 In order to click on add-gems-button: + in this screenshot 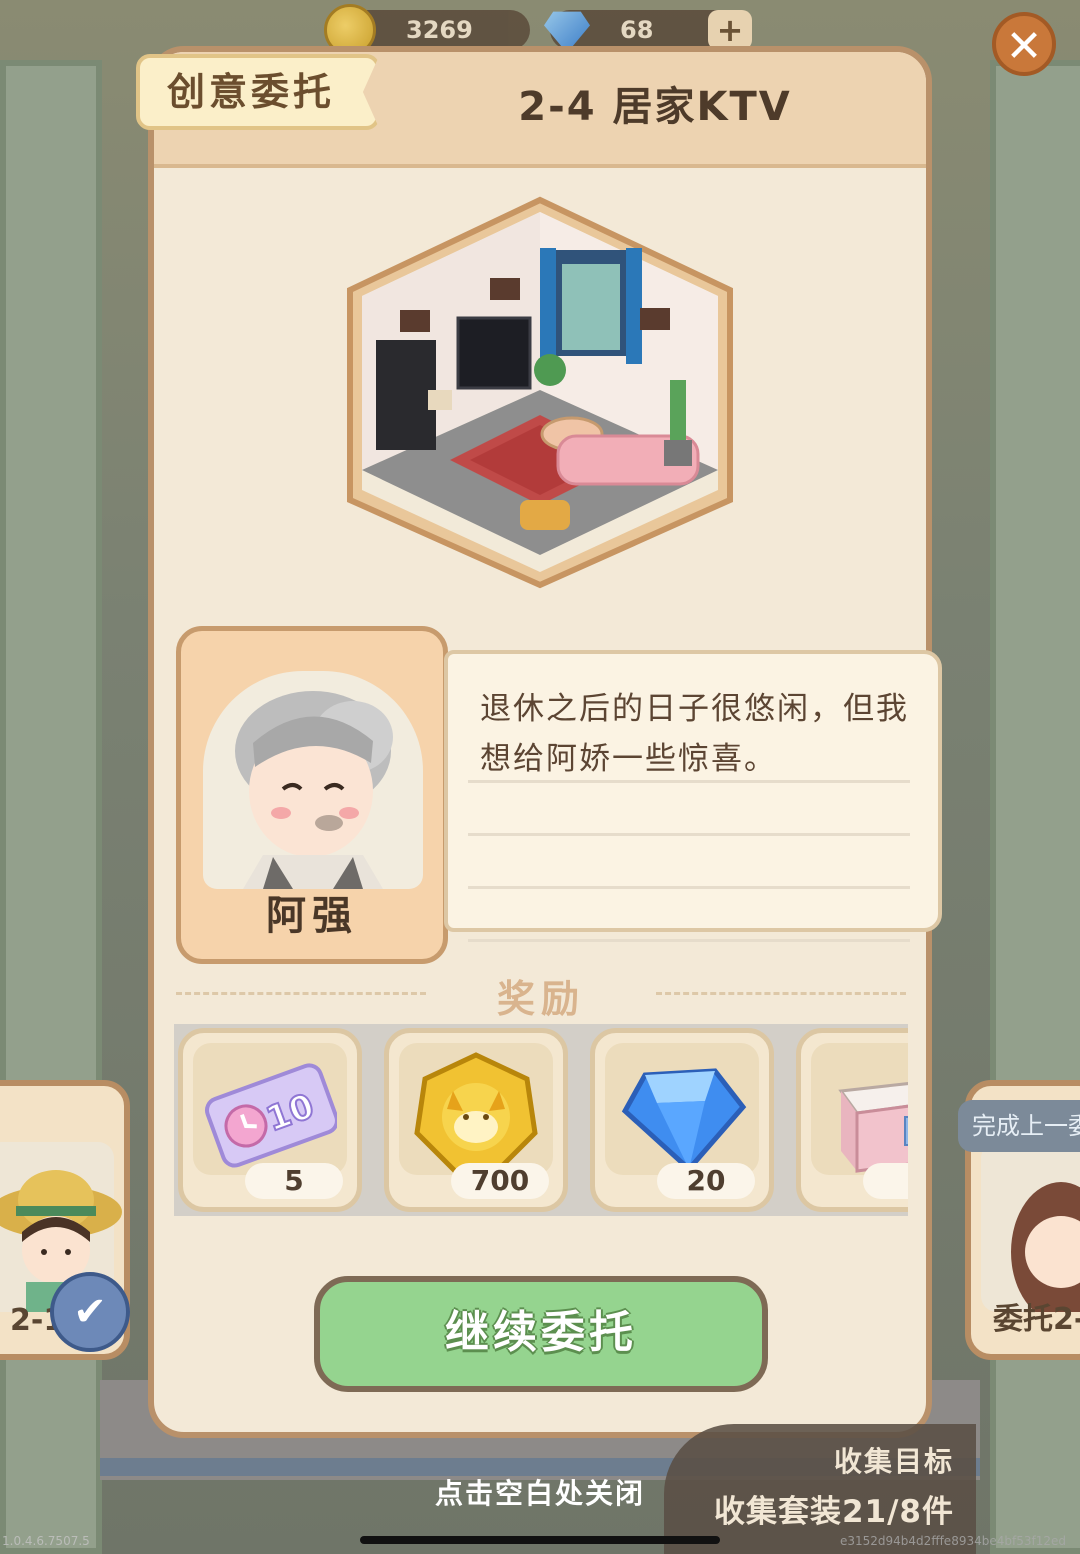, I will do `click(730, 30)`.